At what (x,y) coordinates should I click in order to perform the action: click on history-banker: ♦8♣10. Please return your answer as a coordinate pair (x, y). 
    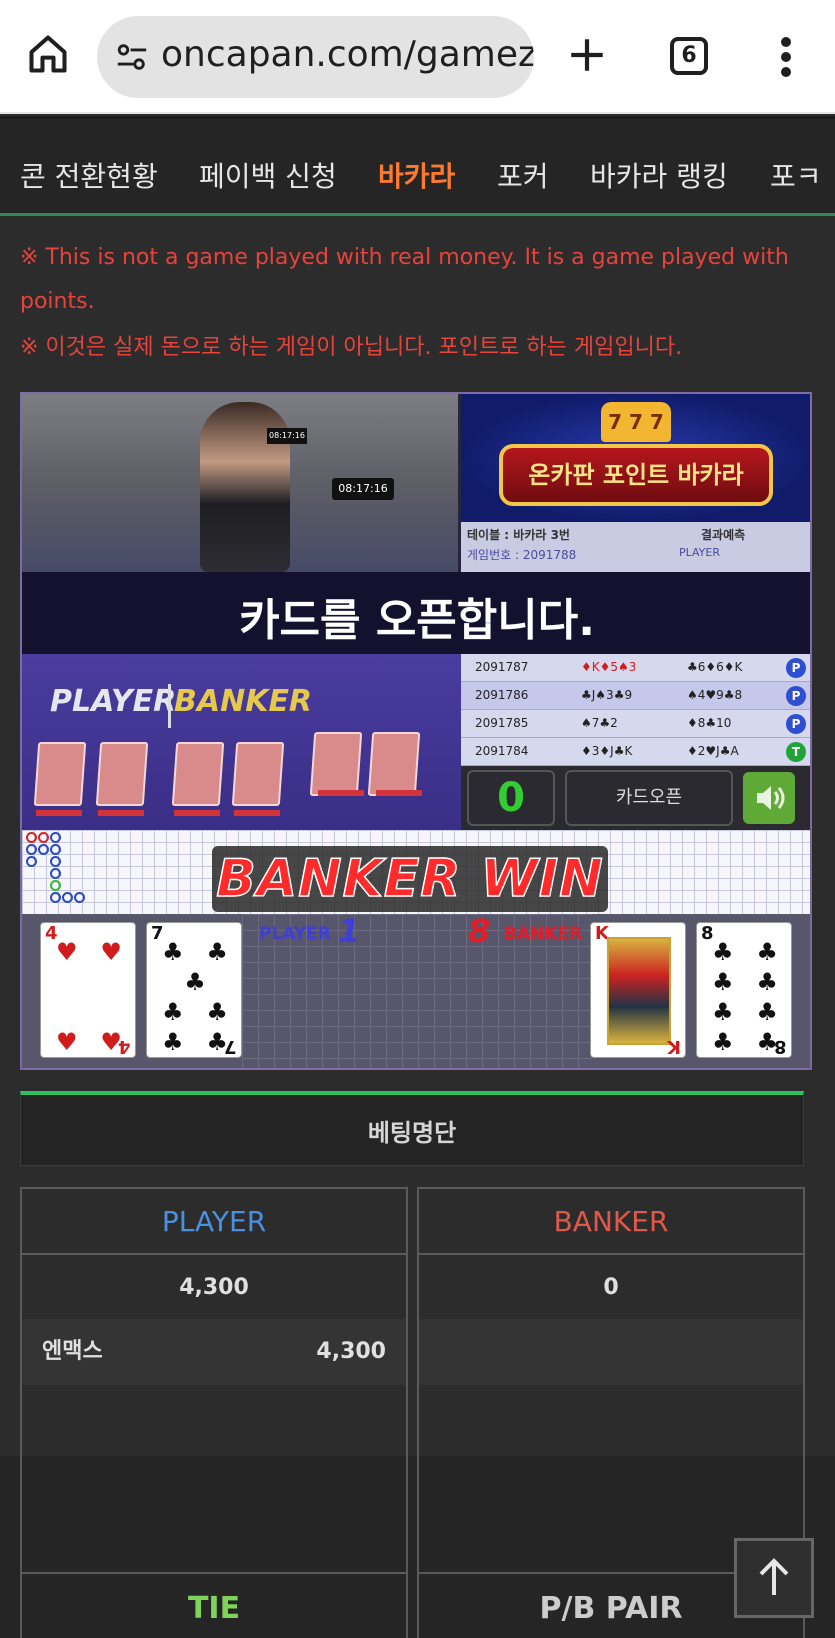
    Looking at the image, I should click on (709, 723).